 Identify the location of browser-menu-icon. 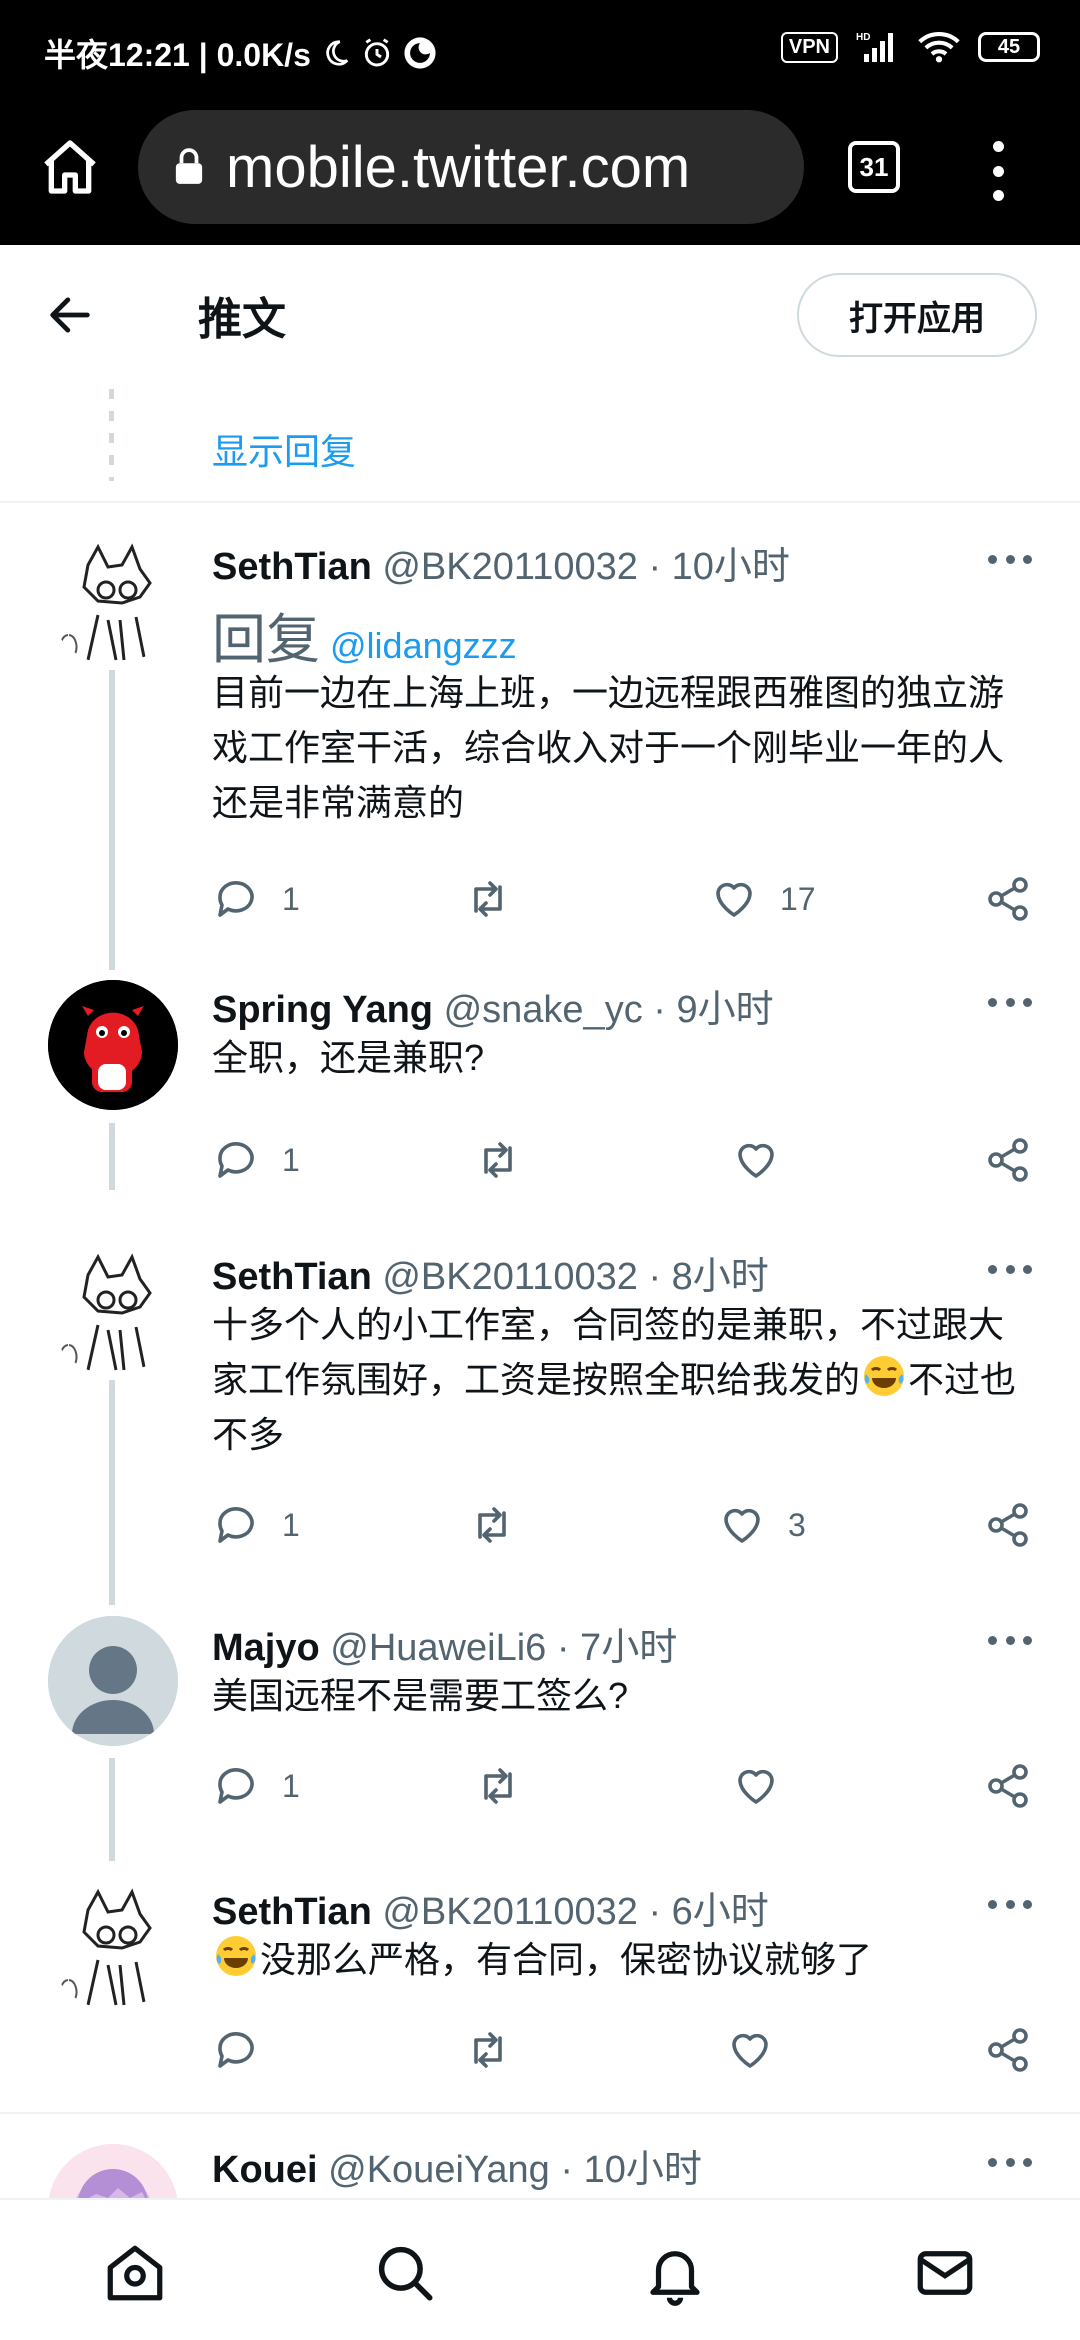
(998, 171).